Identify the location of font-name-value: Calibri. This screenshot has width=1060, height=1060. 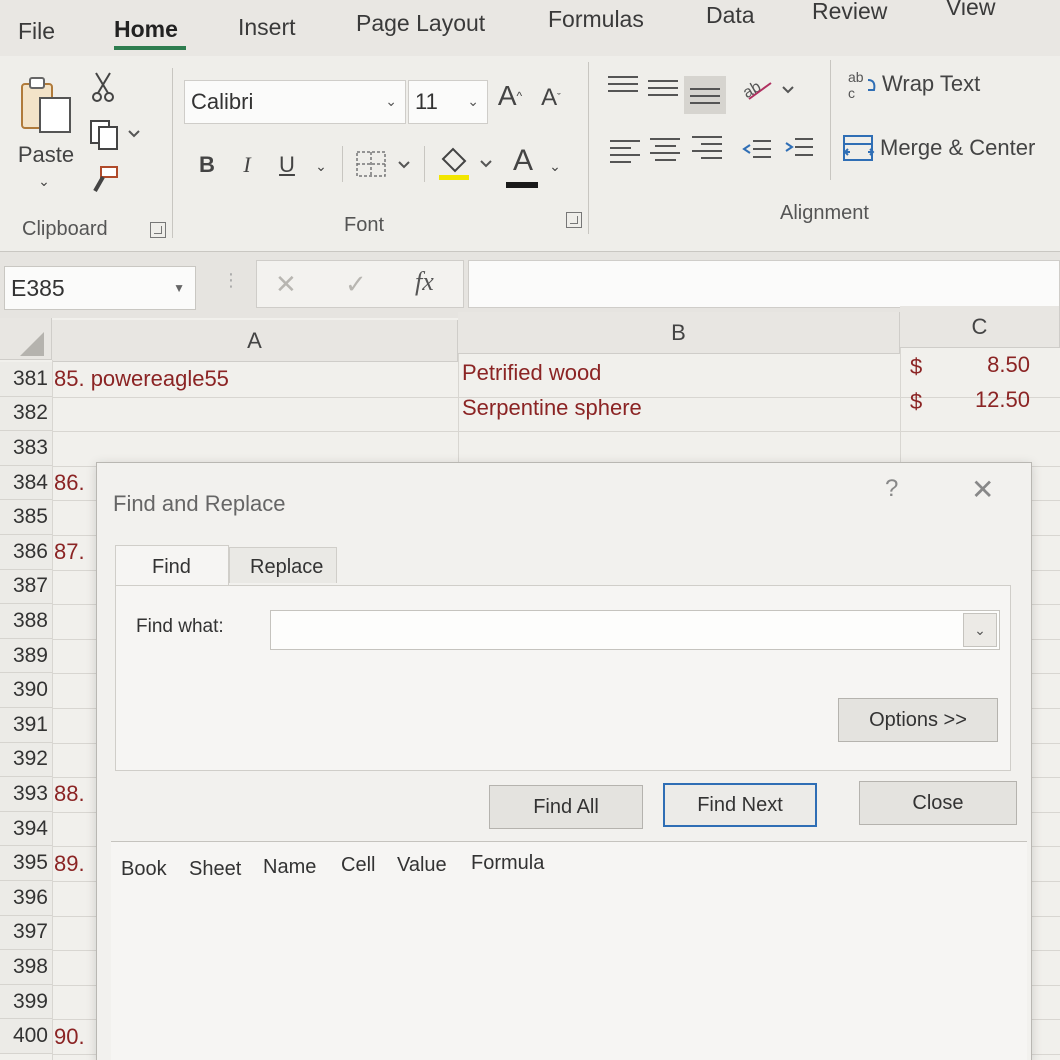
(222, 101).